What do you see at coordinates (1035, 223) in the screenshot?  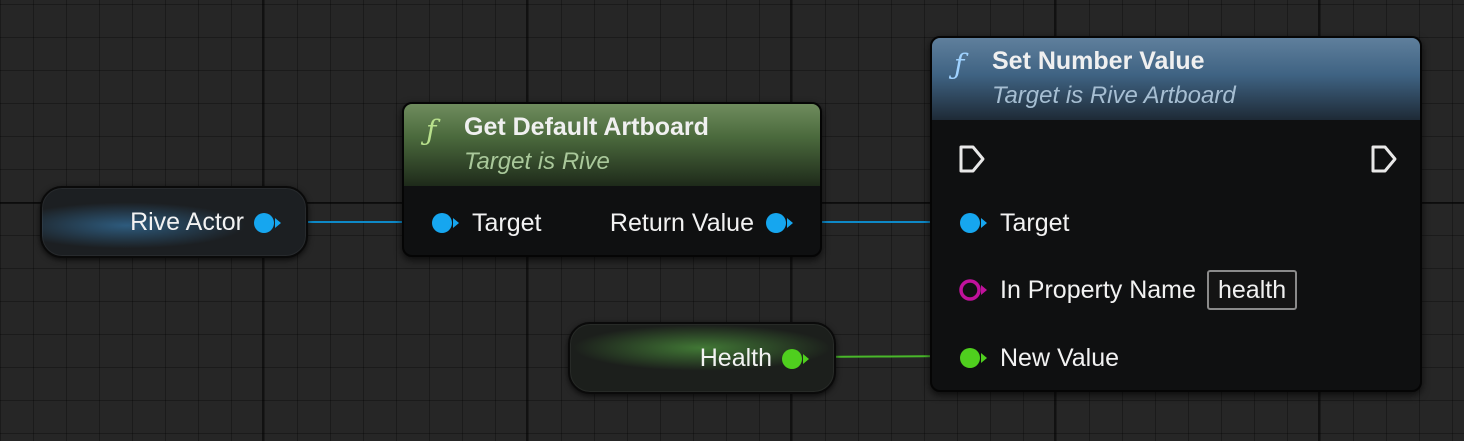 I see `target-pin-label: Target` at bounding box center [1035, 223].